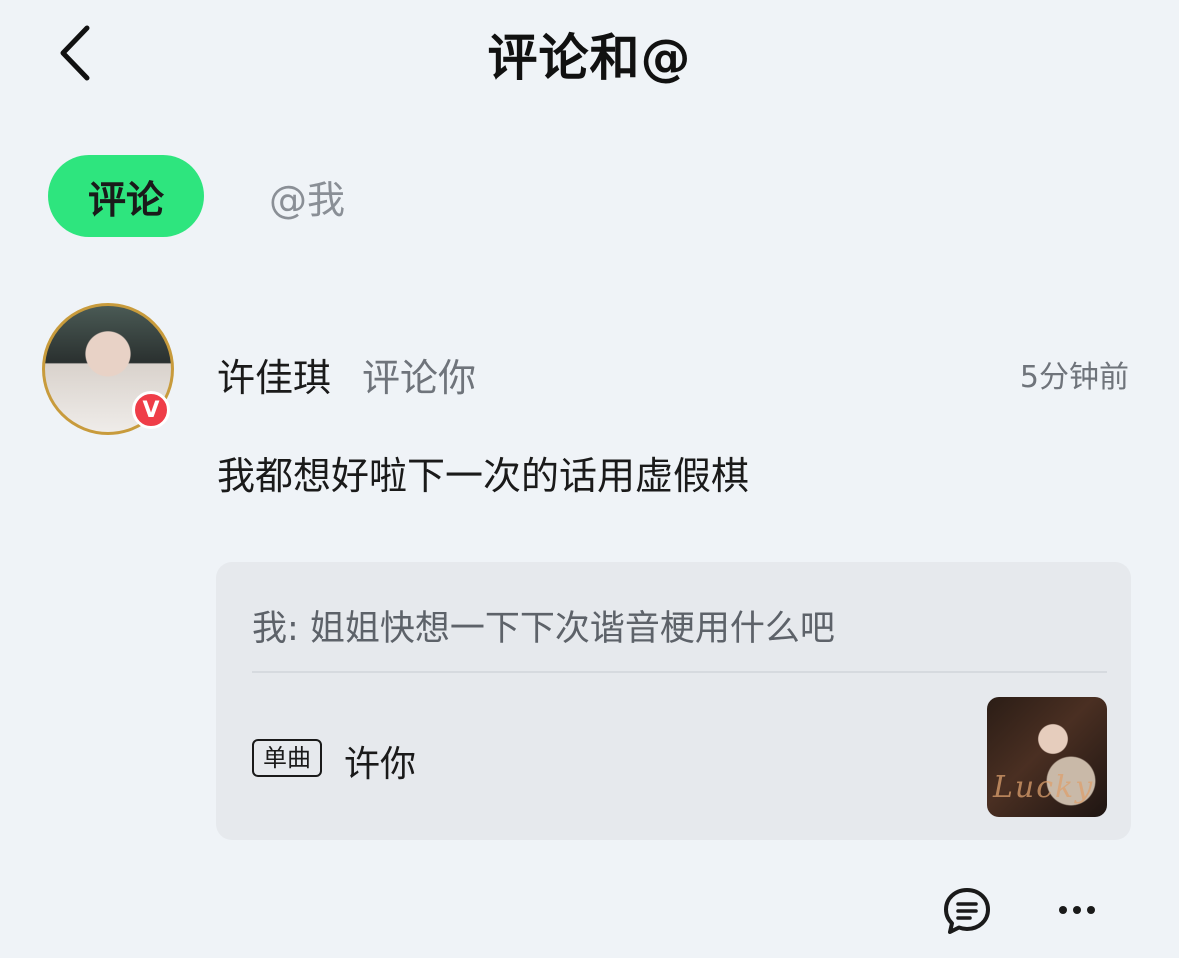 Image resolution: width=1179 pixels, height=958 pixels. I want to click on tab-comments: 评论, so click(126, 196).